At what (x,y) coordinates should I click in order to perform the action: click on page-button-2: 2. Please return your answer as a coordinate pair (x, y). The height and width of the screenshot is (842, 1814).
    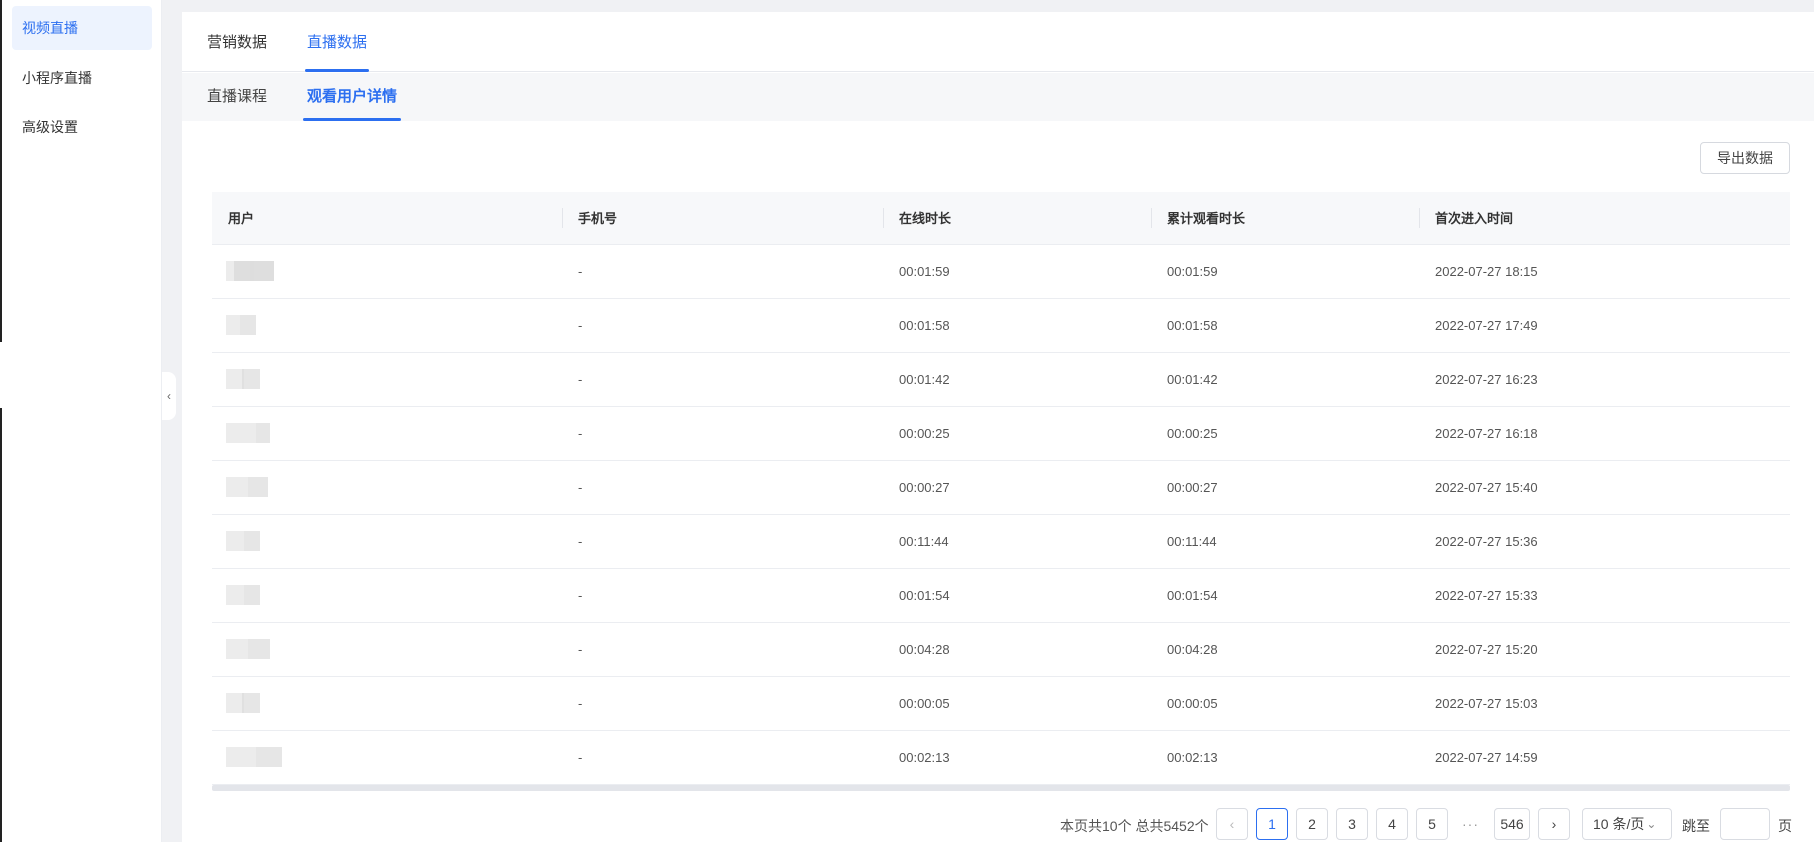
    Looking at the image, I should click on (1312, 824).